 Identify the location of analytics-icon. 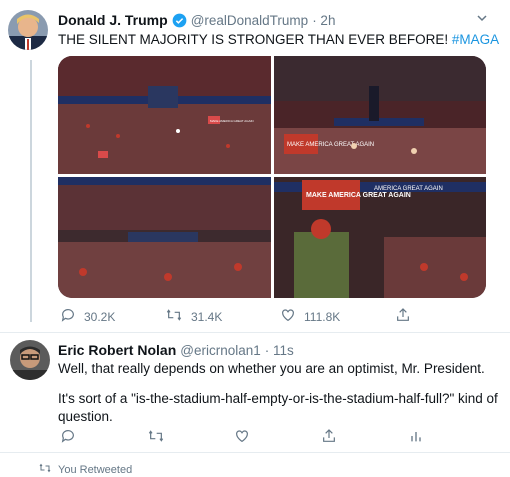
(416, 439).